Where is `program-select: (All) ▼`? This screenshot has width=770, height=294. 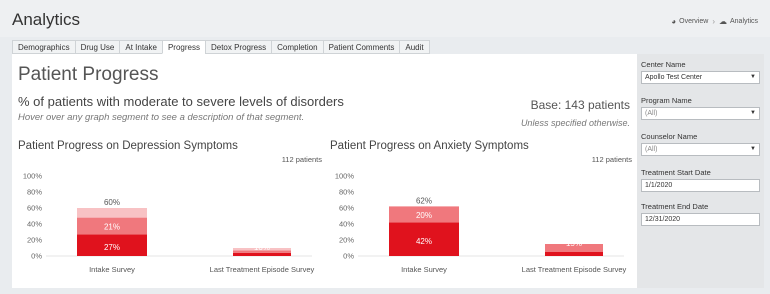
program-select: (All) ▼ is located at coordinates (700, 113).